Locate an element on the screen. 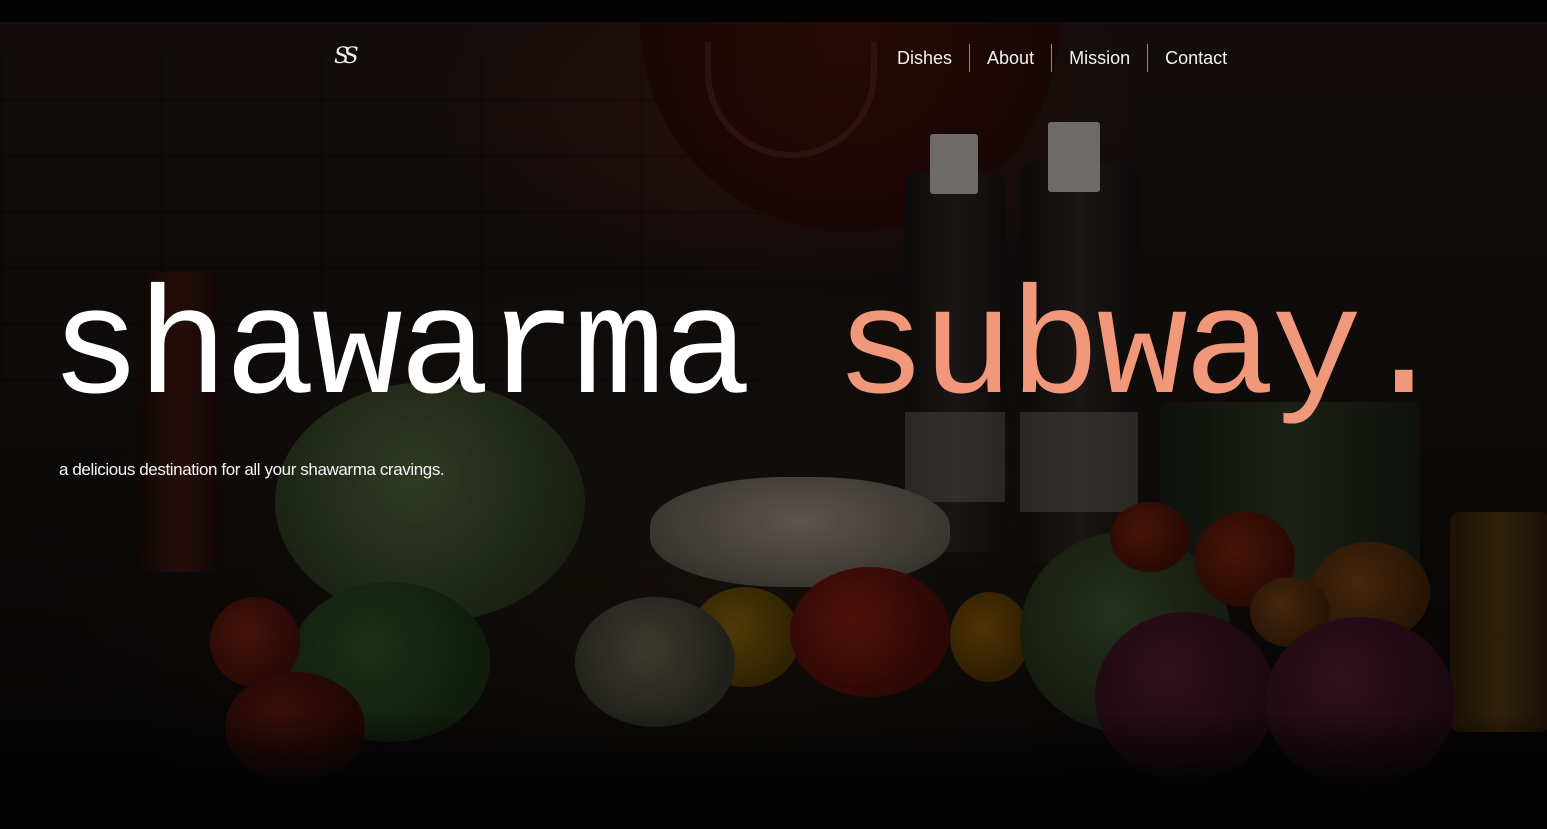 This screenshot has width=1547, height=829. logo: SS is located at coordinates (346, 56).